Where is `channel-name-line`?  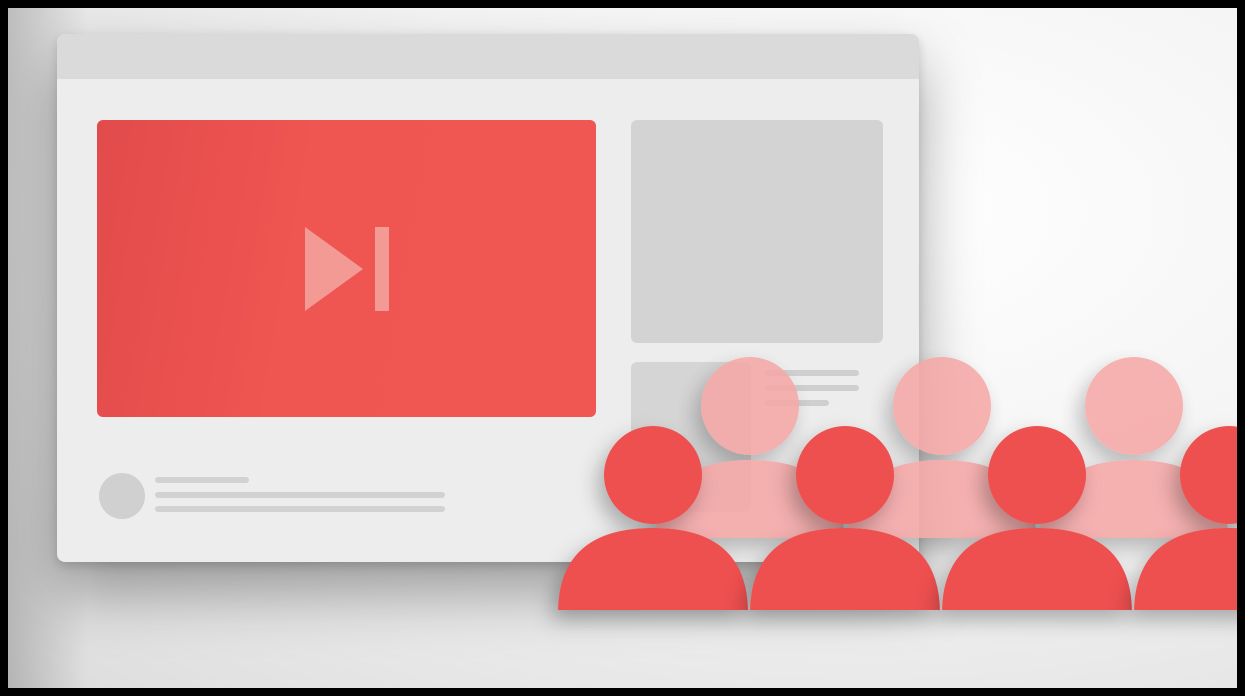 channel-name-line is located at coordinates (202, 480).